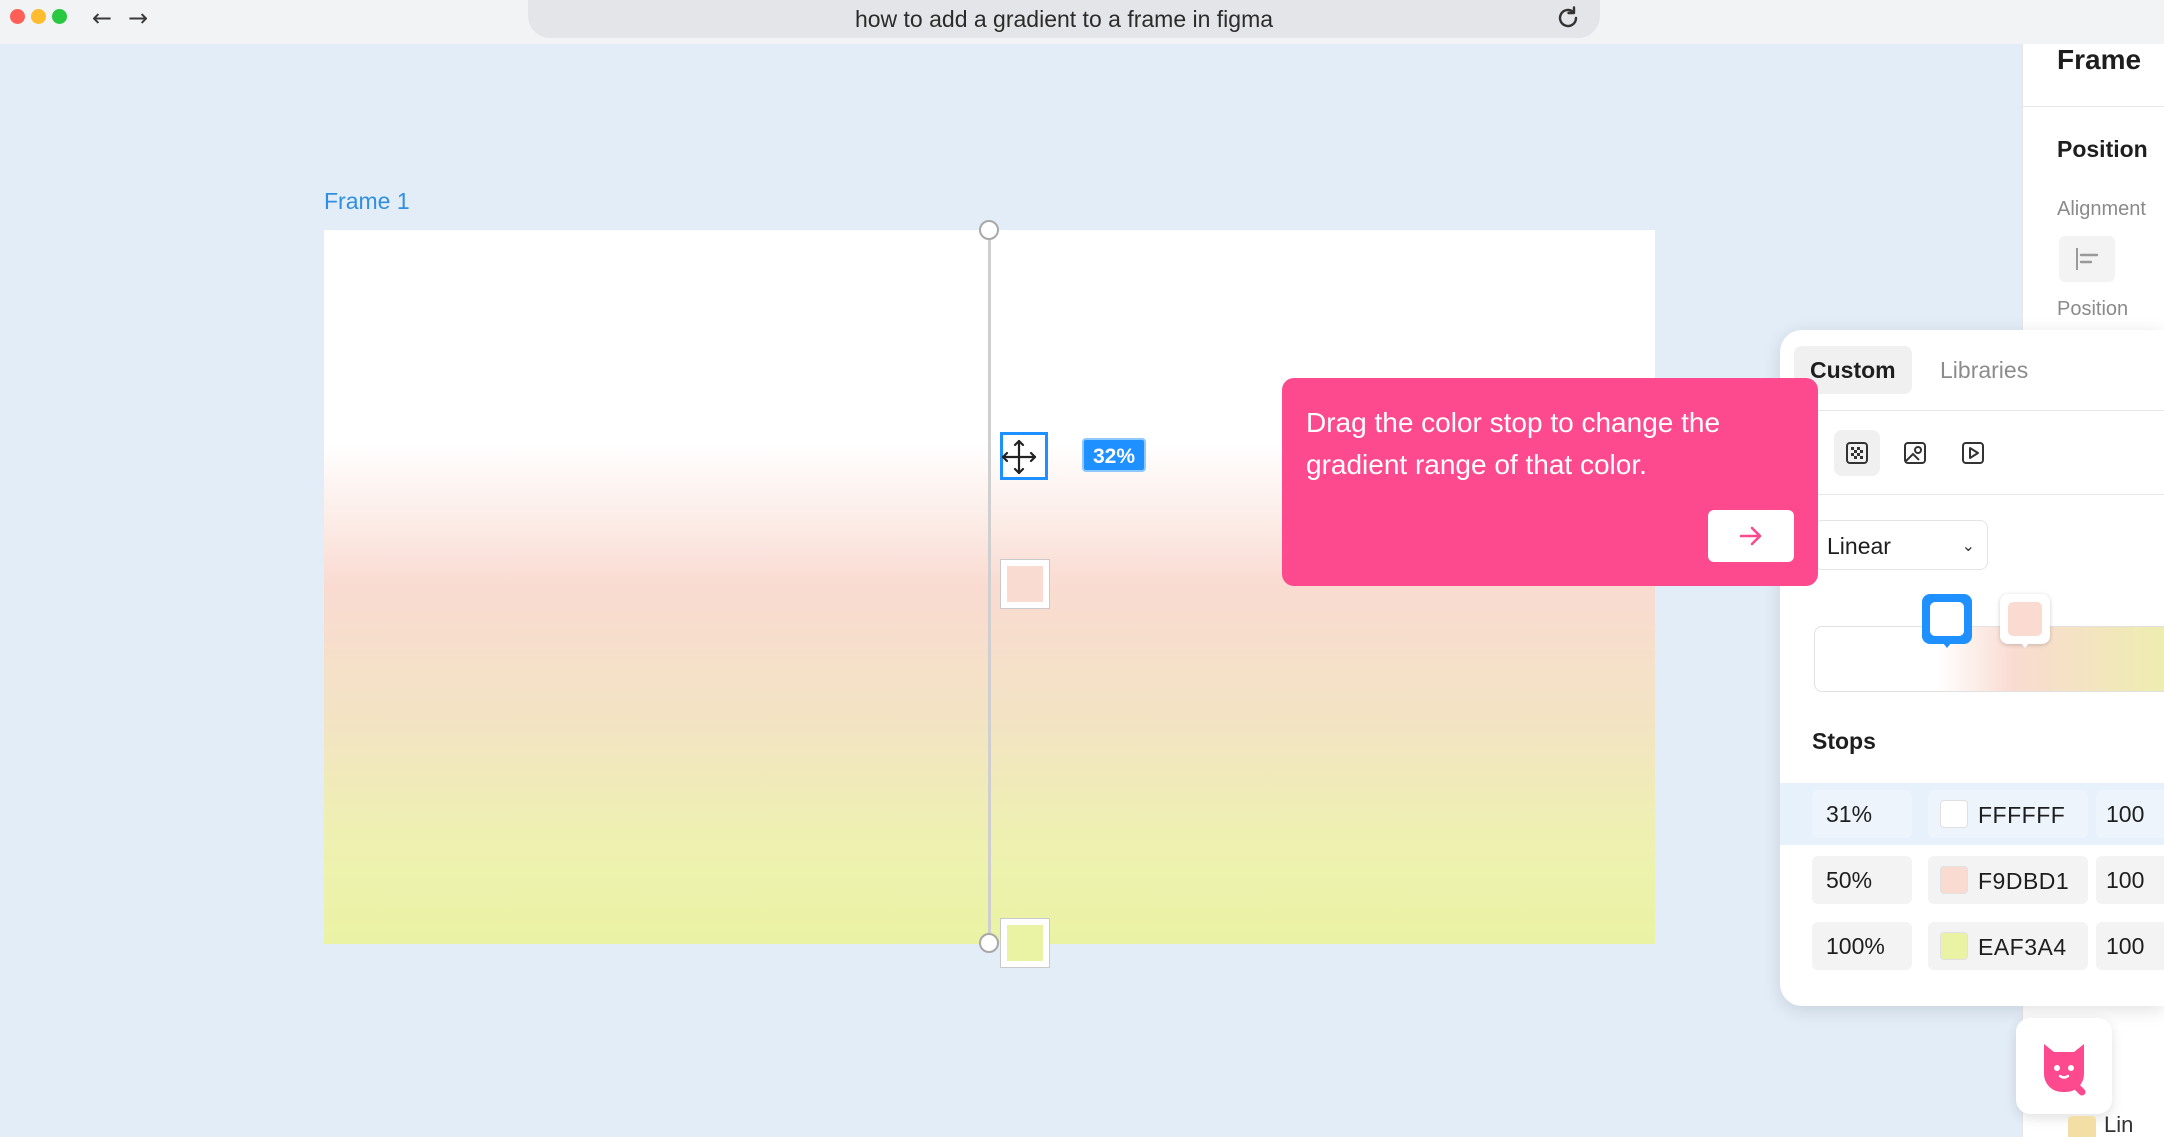 The image size is (2164, 1137). I want to click on back-icon: ←, so click(102, 18).